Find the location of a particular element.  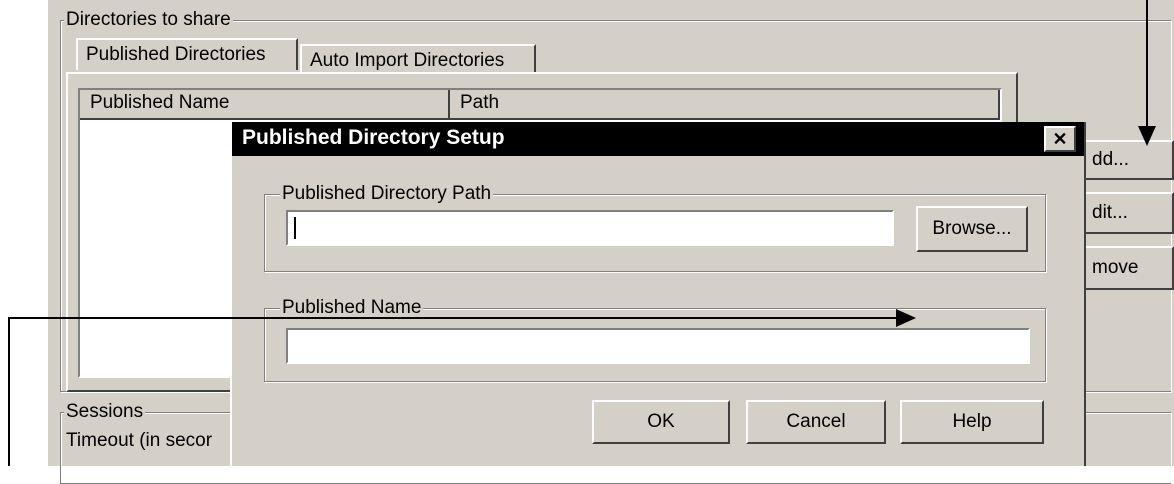

ok-button-label: OK is located at coordinates (661, 421).